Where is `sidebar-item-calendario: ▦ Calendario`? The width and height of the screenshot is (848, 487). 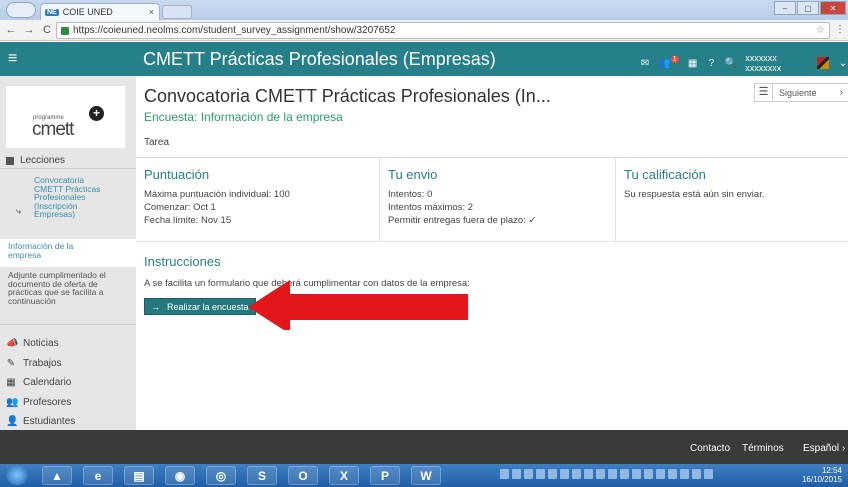 sidebar-item-calendario: ▦ Calendario is located at coordinates (40, 383).